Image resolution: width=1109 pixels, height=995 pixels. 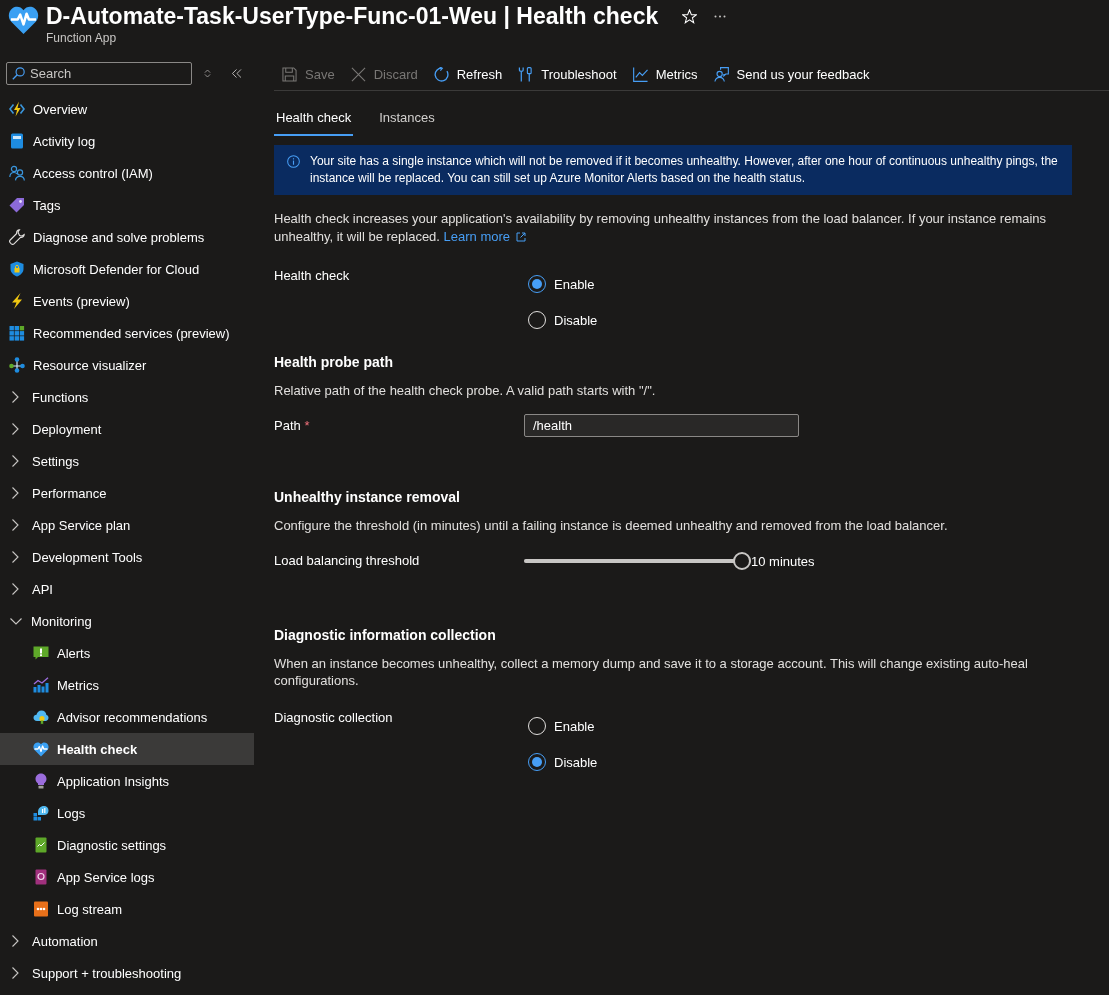 What do you see at coordinates (358, 74) in the screenshot?
I see `close-icon` at bounding box center [358, 74].